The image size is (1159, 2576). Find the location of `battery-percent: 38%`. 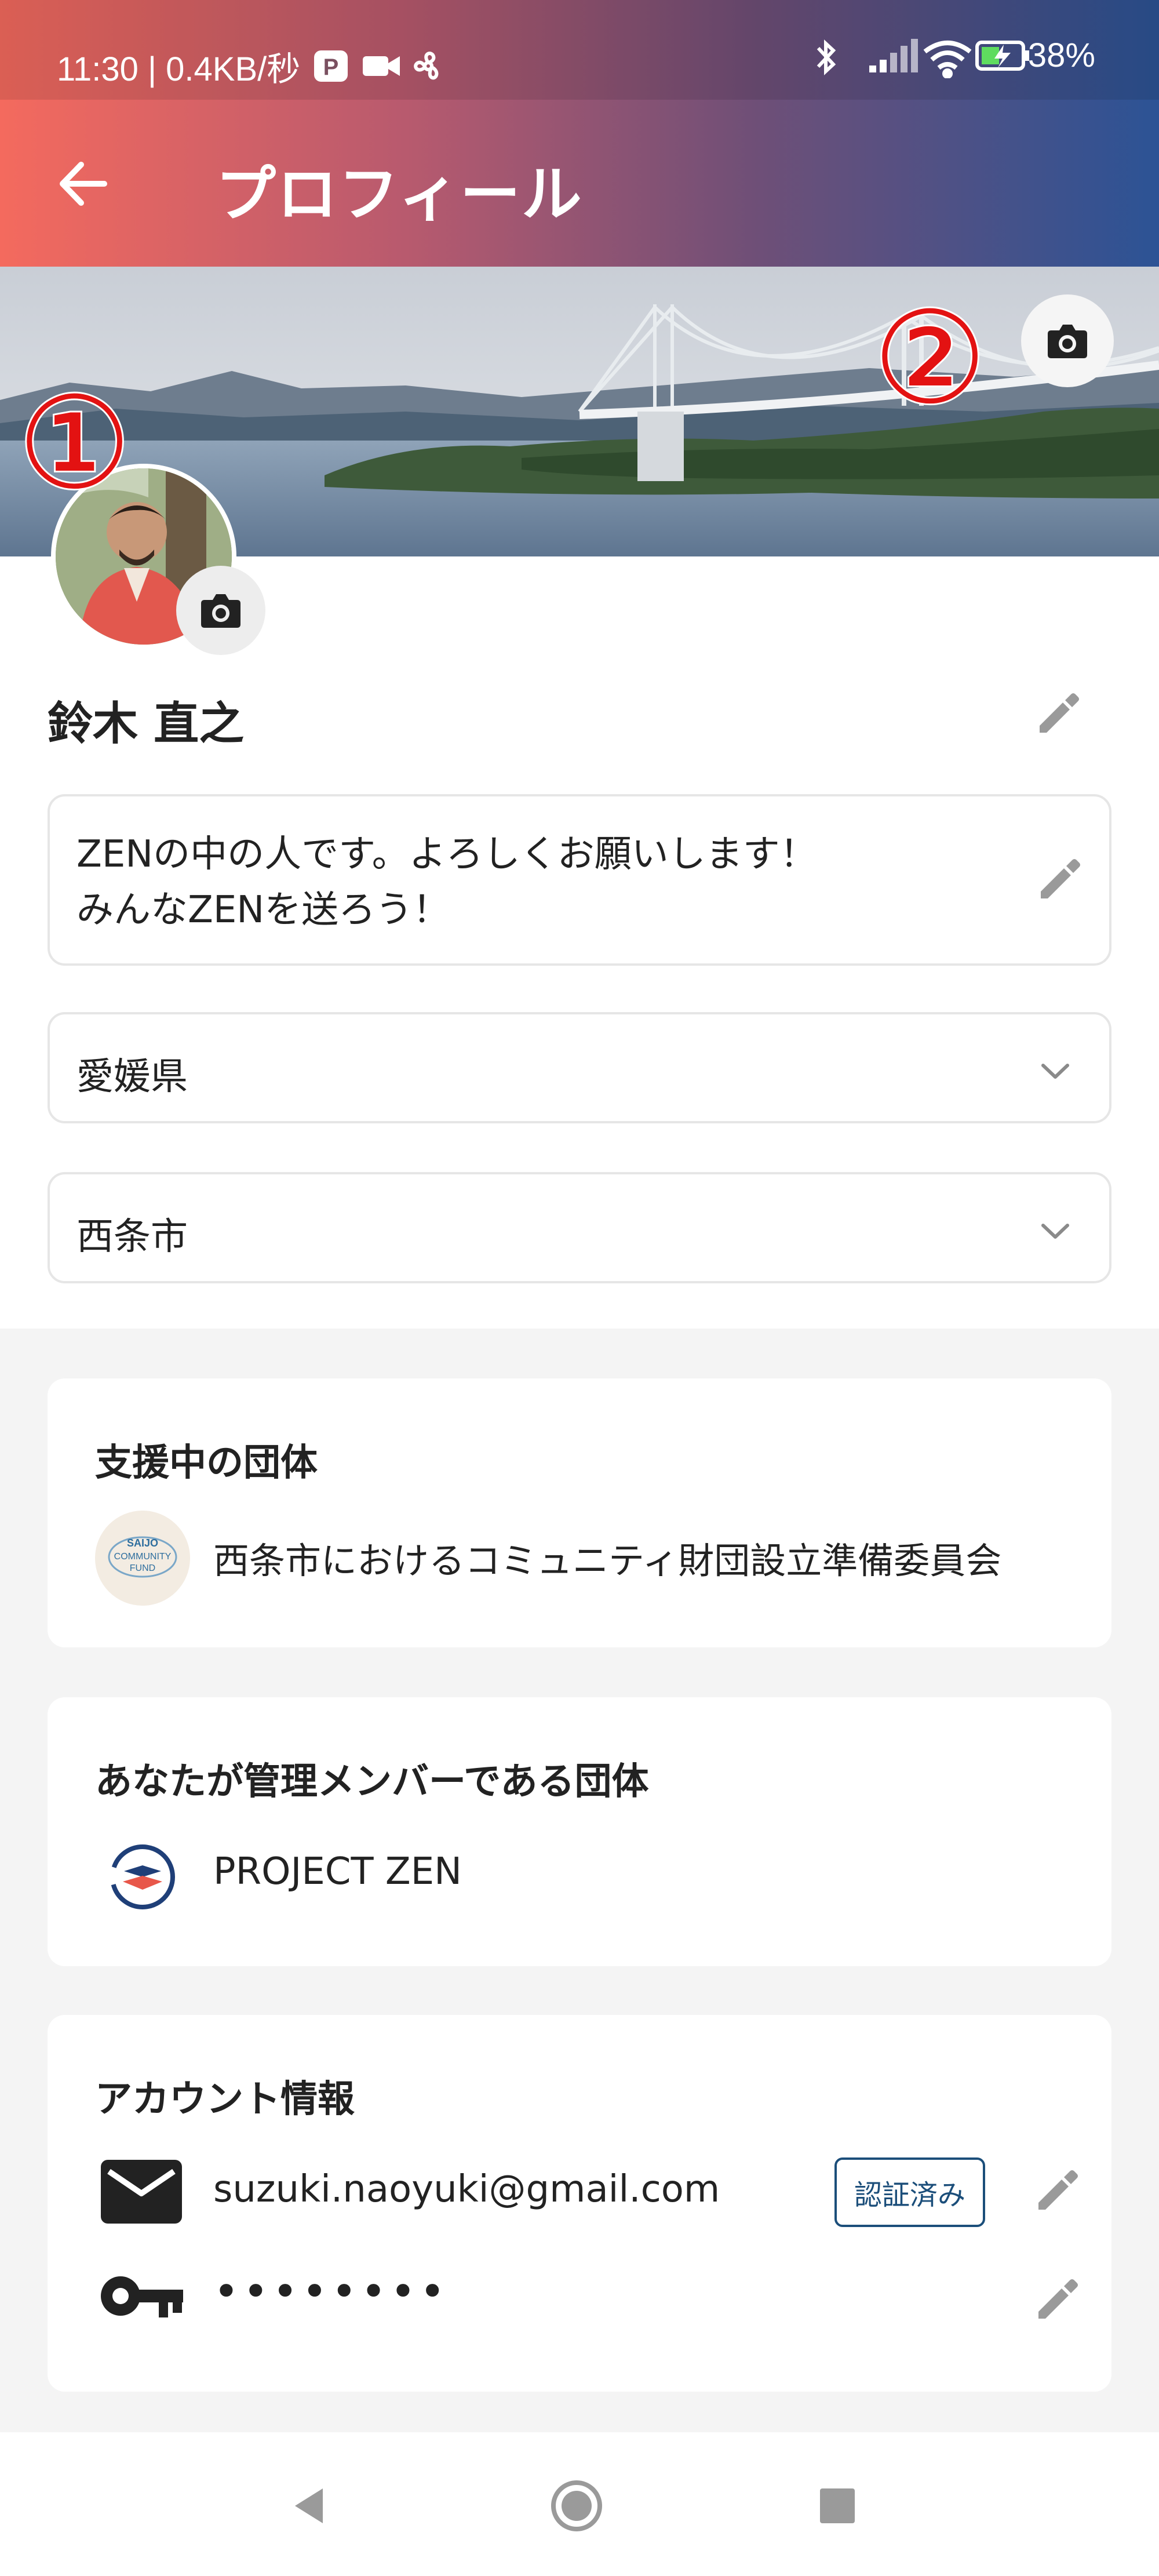

battery-percent: 38% is located at coordinates (1061, 55).